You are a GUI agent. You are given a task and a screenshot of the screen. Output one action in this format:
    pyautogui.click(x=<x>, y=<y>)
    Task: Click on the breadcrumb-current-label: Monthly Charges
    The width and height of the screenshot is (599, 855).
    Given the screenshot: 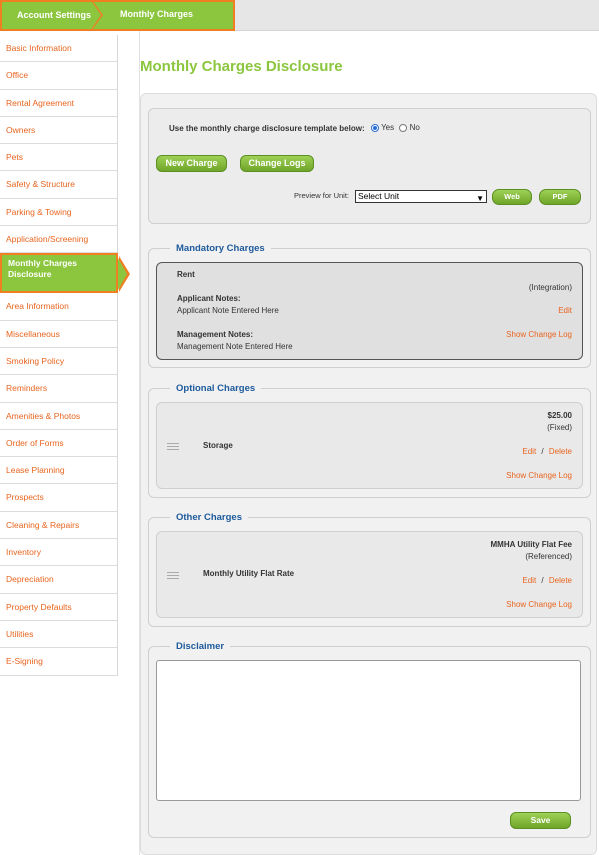 What is the action you would take?
    pyautogui.click(x=157, y=14)
    